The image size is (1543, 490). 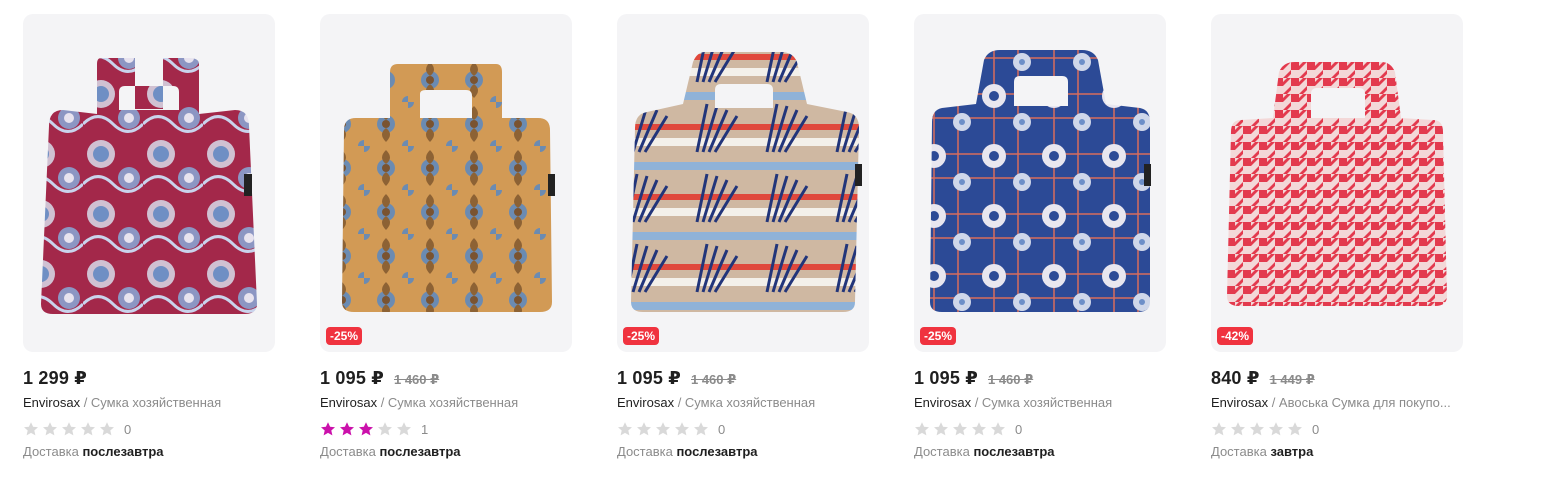 I want to click on bag-red-peacock-image, so click(x=149, y=186).